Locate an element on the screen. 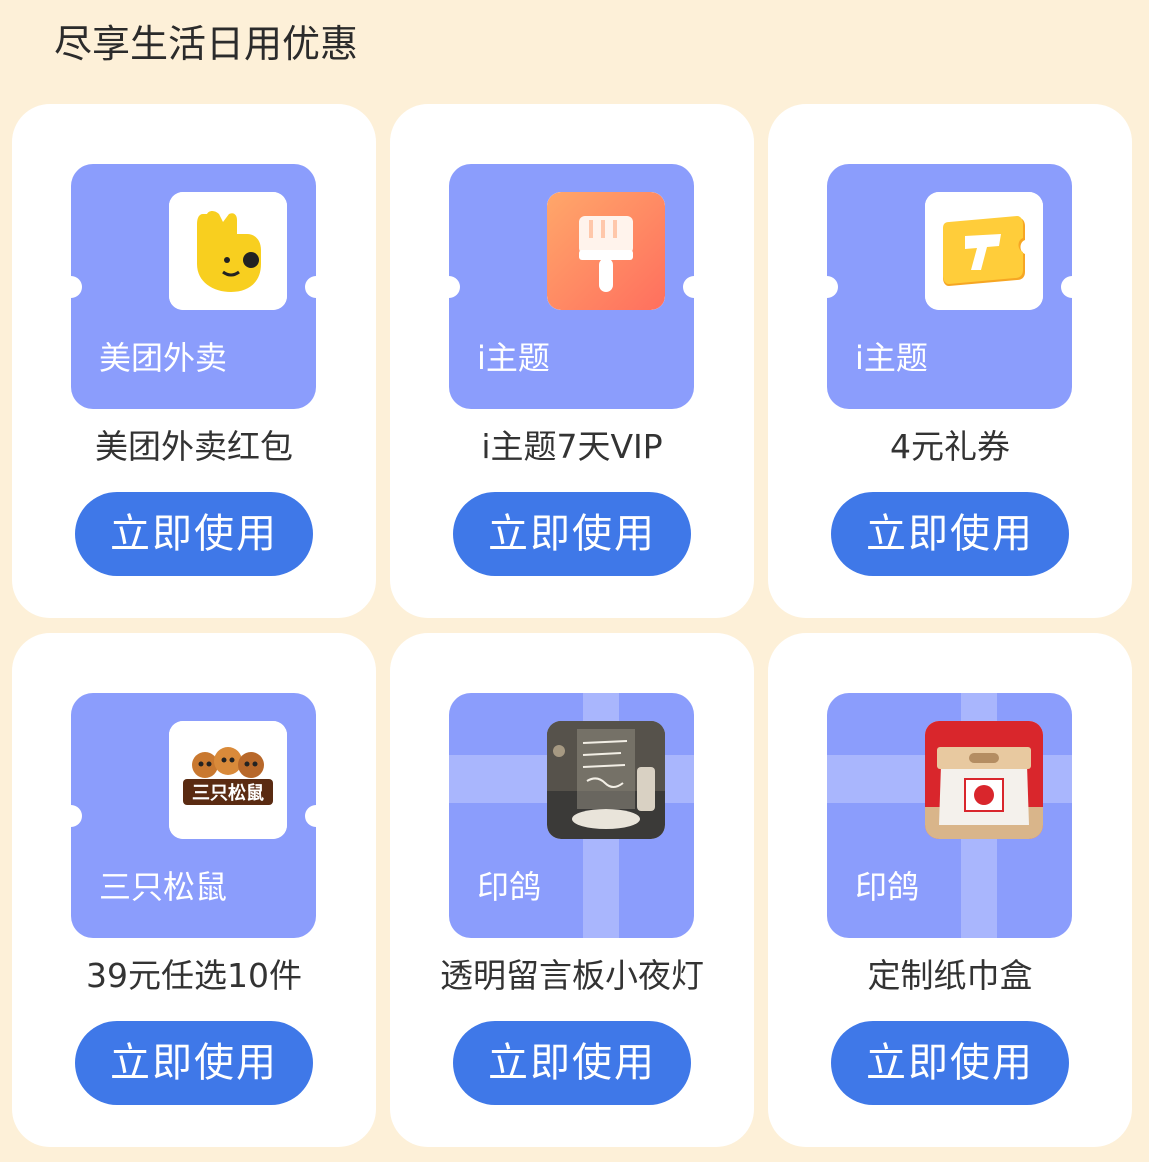 The height and width of the screenshot is (1162, 1149). section-title: 尽享生活日用优惠 is located at coordinates (206, 44).